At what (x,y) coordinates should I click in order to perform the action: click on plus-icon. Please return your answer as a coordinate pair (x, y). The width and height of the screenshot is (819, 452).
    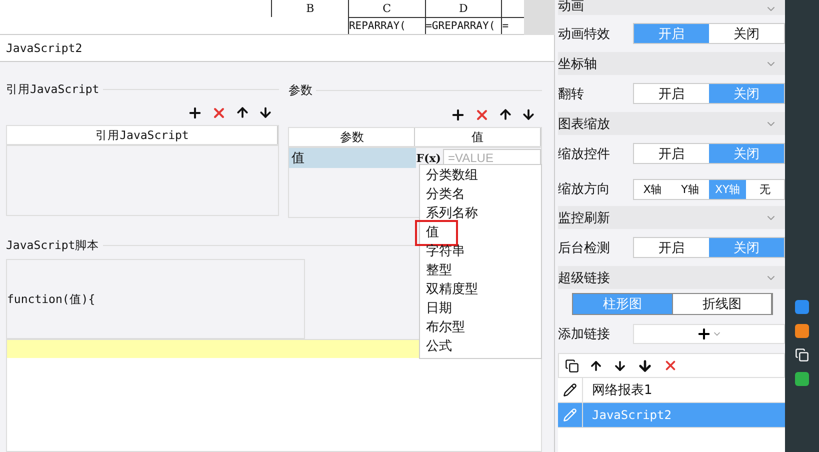
    Looking at the image, I should click on (704, 334).